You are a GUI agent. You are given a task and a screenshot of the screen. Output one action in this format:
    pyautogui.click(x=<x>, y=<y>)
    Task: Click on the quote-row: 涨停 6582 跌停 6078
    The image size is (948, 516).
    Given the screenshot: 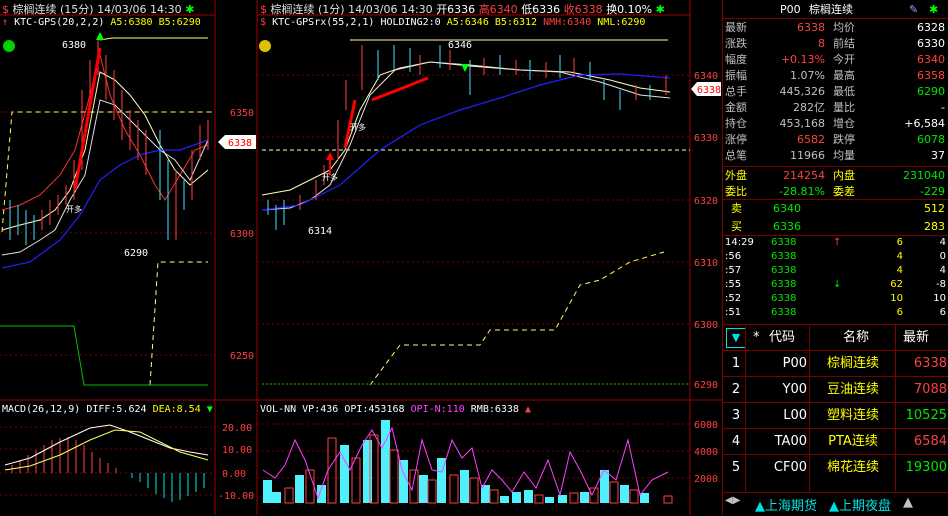 What is the action you would take?
    pyautogui.click(x=835, y=139)
    